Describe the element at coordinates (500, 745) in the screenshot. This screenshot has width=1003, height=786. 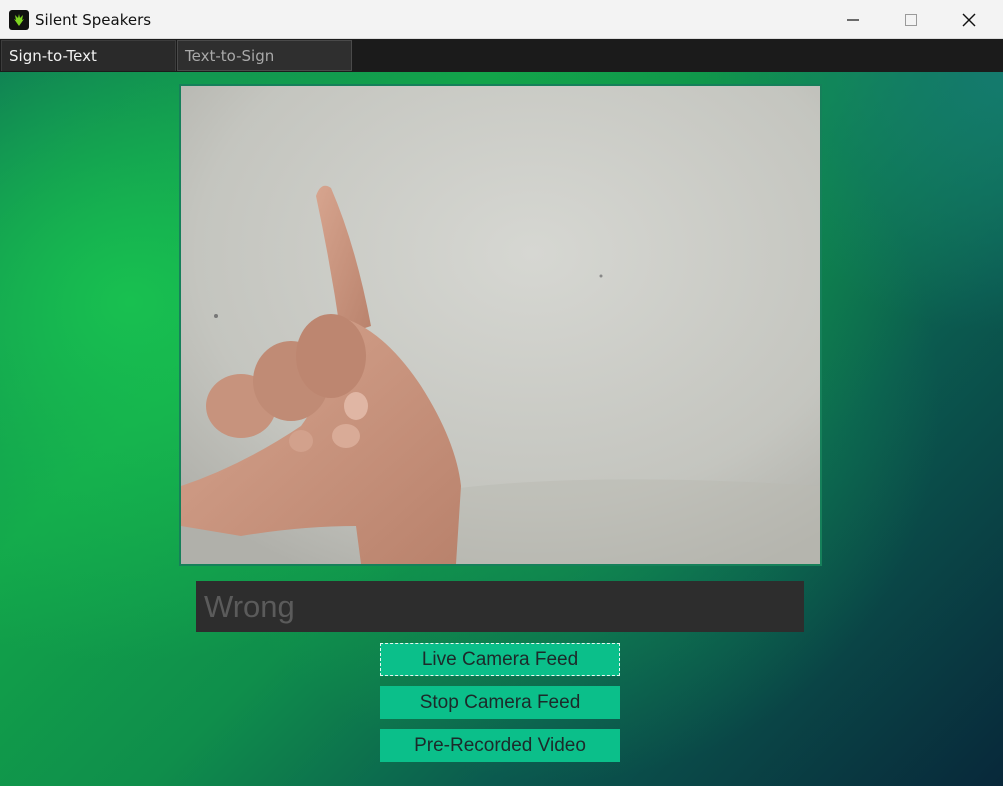
I see `prerecorded-video-button: Pre-Recorded Video` at that location.